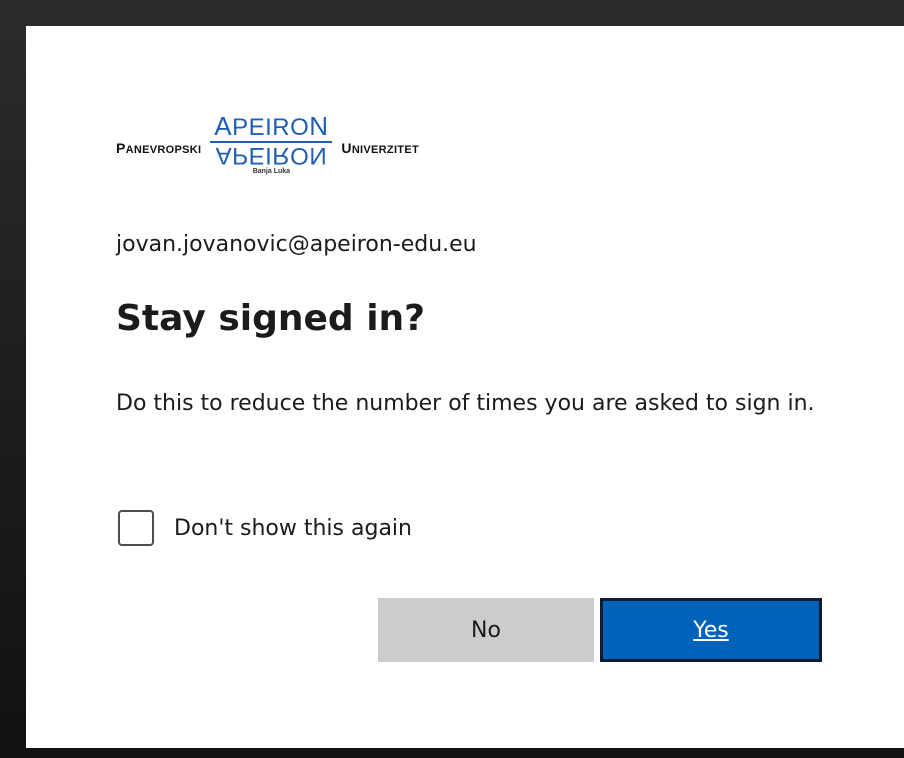 Image resolution: width=904 pixels, height=758 pixels. Describe the element at coordinates (711, 630) in the screenshot. I see `yes-button: Yes` at that location.